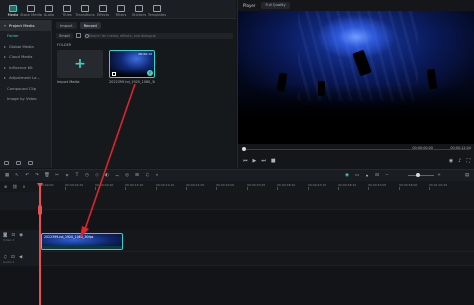  I want to click on magnet-icon: ∩, so click(23, 186).